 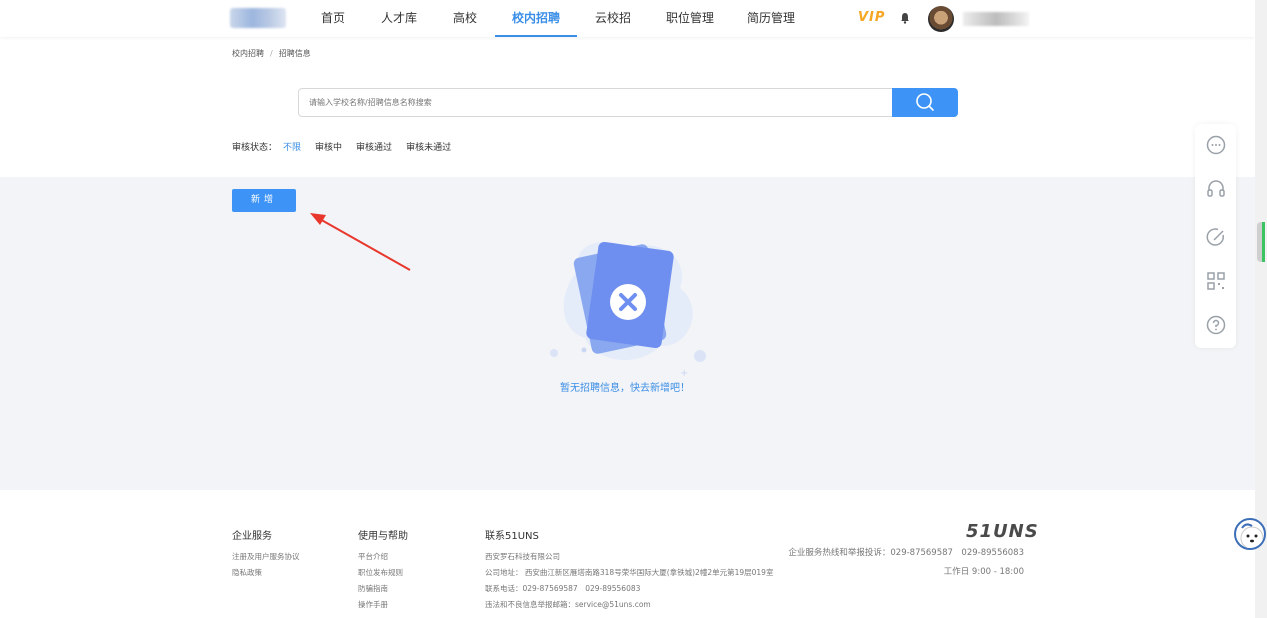 What do you see at coordinates (628, 309) in the screenshot?
I see `empty-state-illustration: +` at bounding box center [628, 309].